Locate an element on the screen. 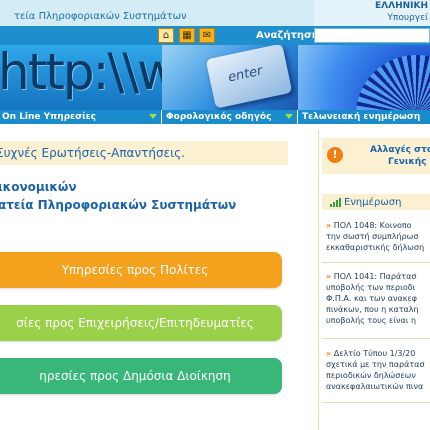  ministry-title-line-2: Υπουργεί is located at coordinates (407, 18).